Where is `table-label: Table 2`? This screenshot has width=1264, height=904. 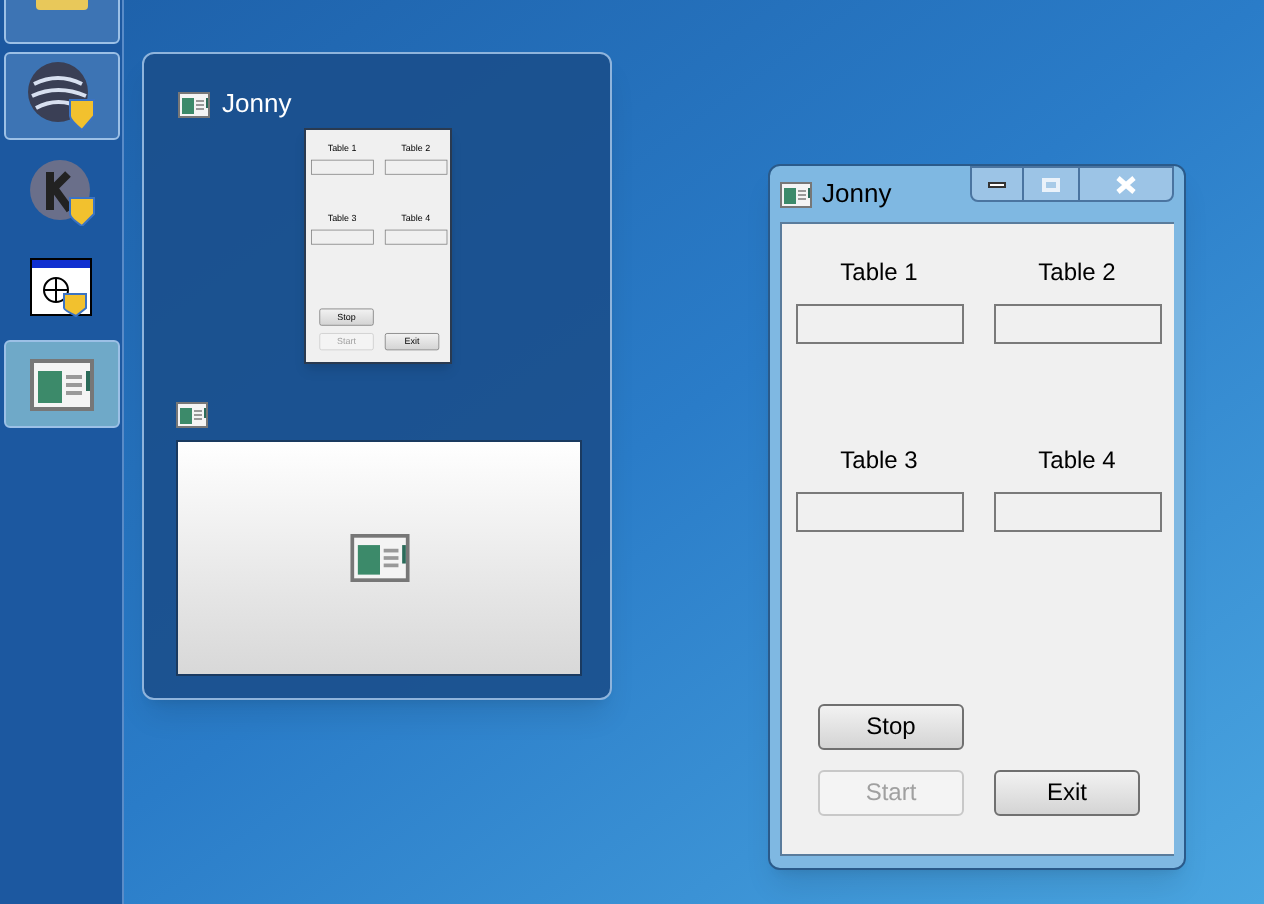
table-label: Table 2 is located at coordinates (1077, 273).